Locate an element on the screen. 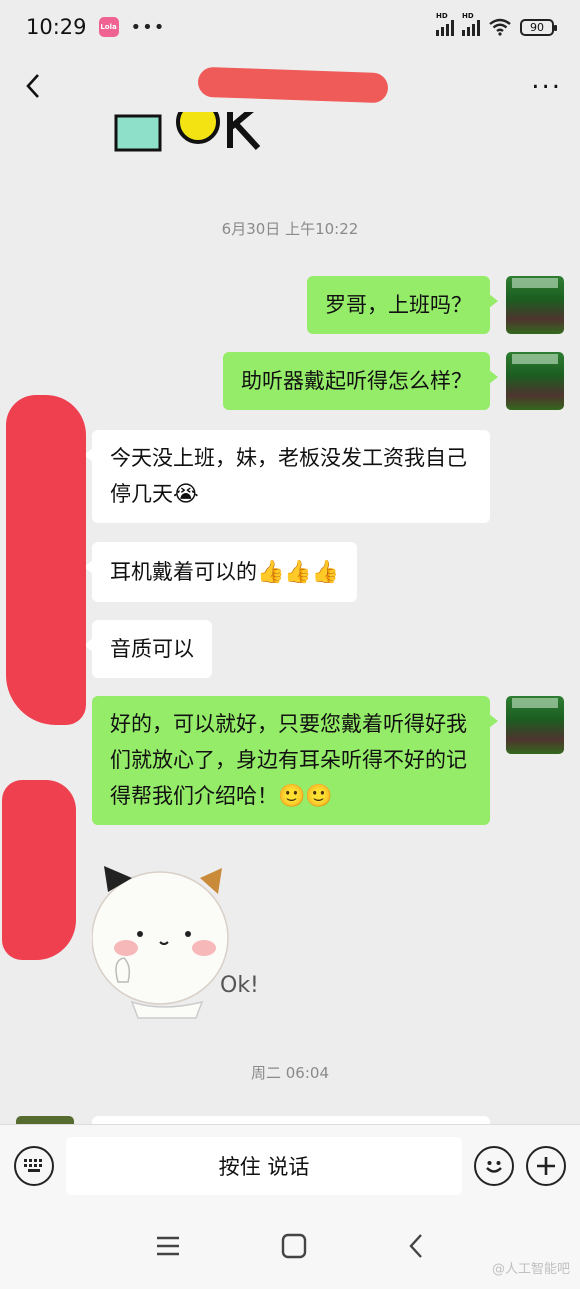  redacted-contact-name is located at coordinates (293, 85).